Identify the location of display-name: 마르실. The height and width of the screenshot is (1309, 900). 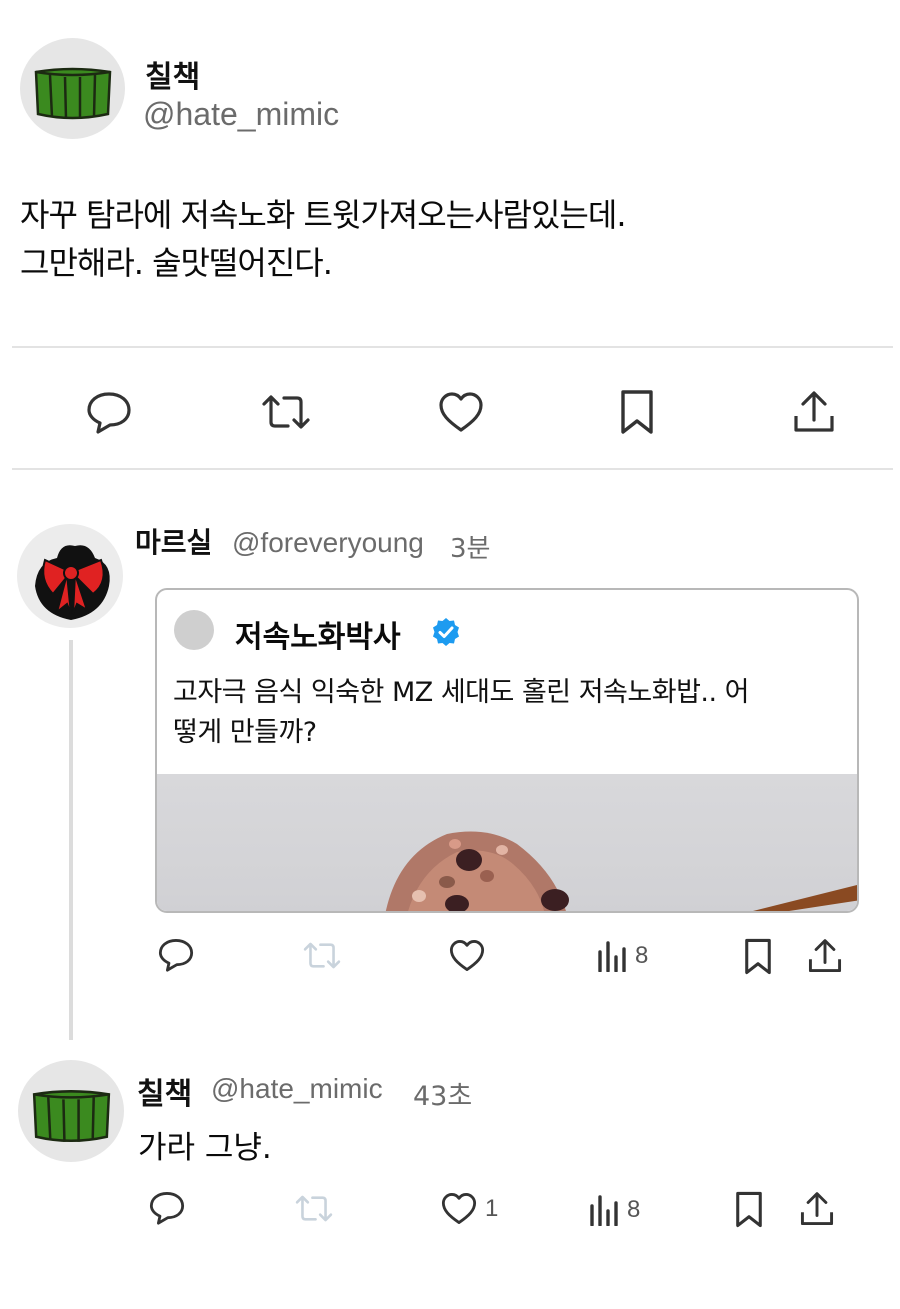
(173, 541).